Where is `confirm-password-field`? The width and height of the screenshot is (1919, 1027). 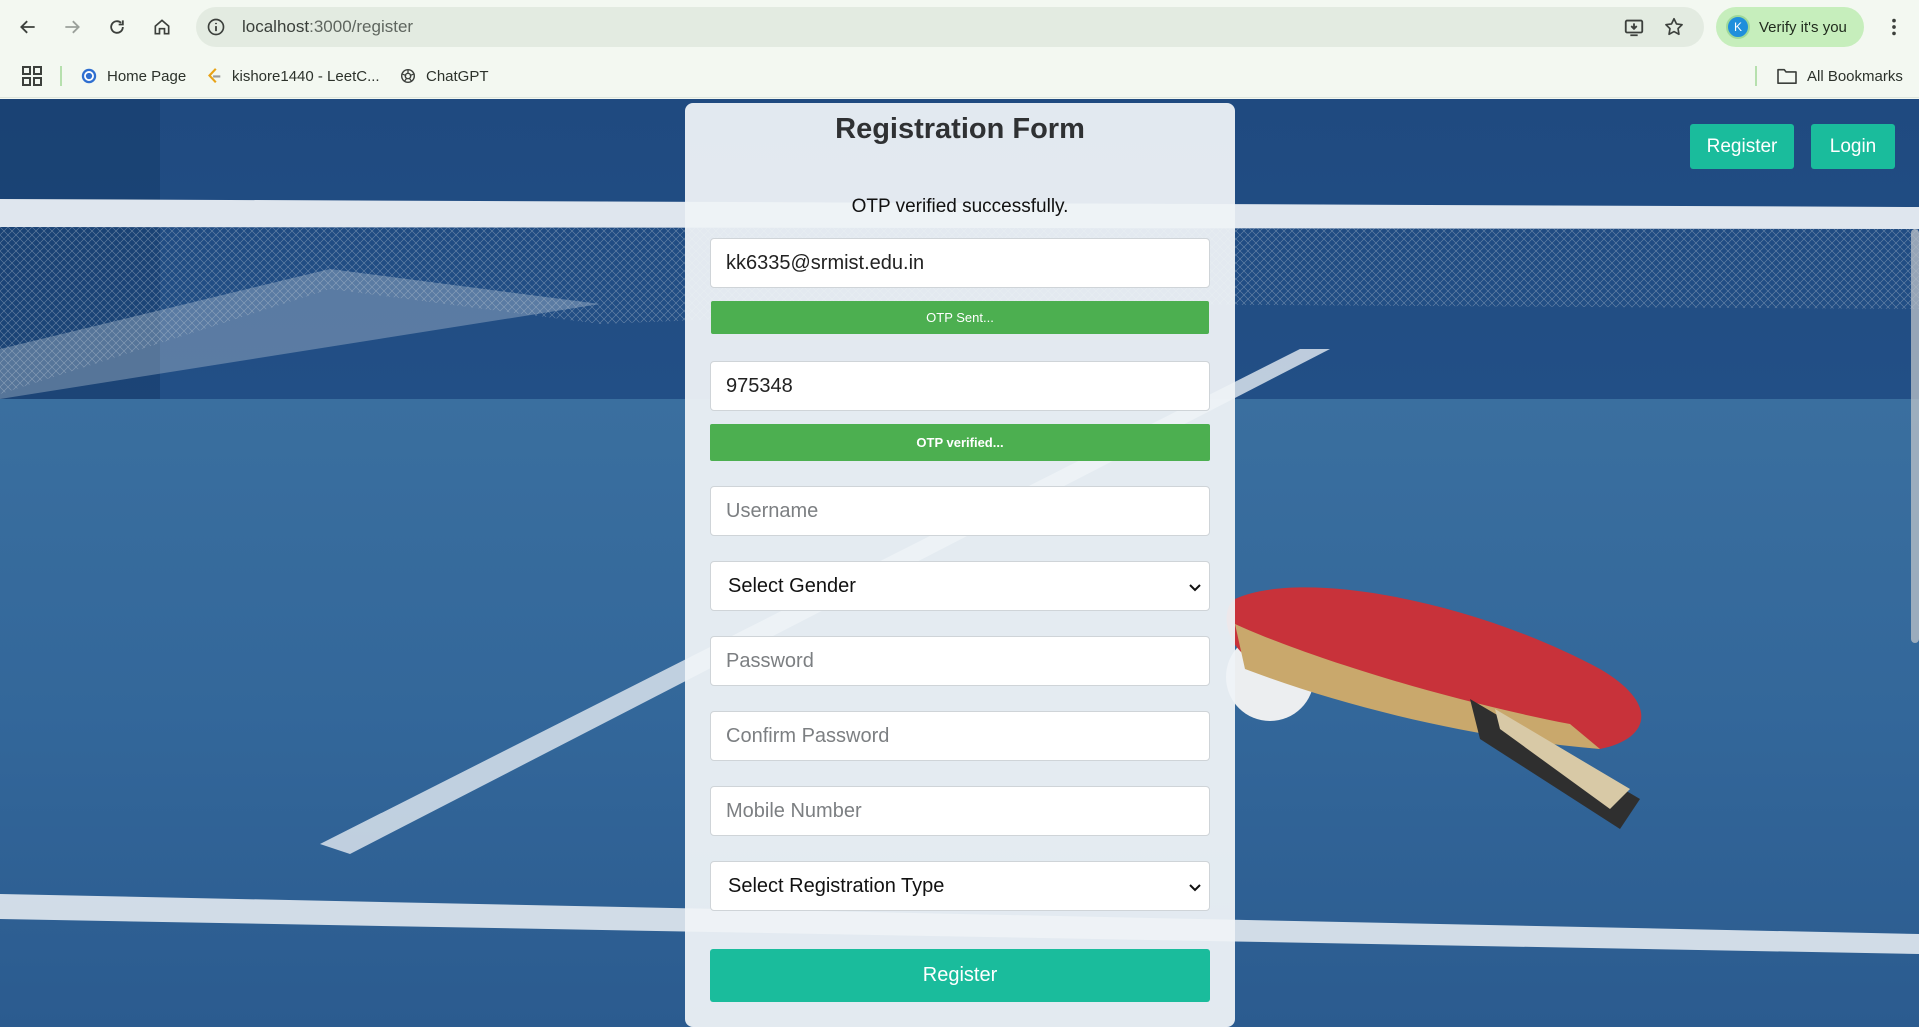 confirm-password-field is located at coordinates (960, 736).